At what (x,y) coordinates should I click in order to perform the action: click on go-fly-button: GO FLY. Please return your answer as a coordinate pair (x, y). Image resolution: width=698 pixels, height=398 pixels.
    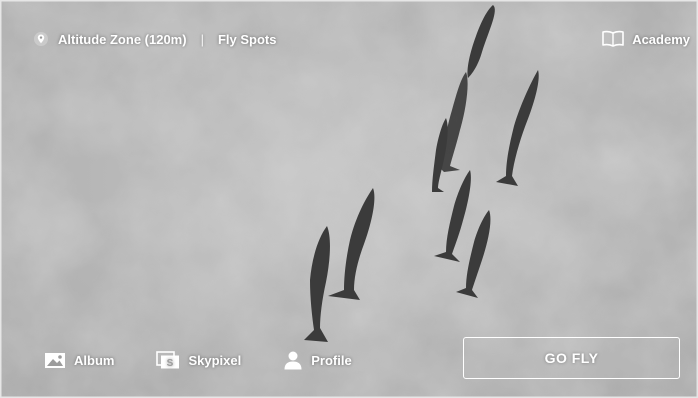
    Looking at the image, I should click on (571, 358).